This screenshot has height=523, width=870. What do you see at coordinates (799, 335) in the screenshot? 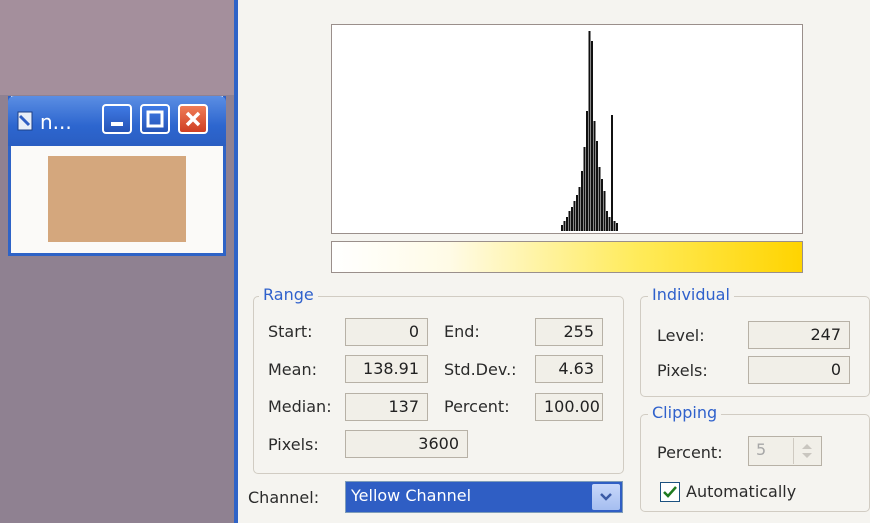
I see `level-field: 247` at bounding box center [799, 335].